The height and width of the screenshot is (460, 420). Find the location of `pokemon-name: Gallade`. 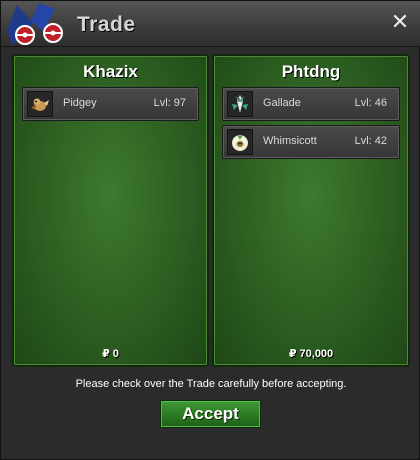

pokemon-name: Gallade is located at coordinates (282, 103).